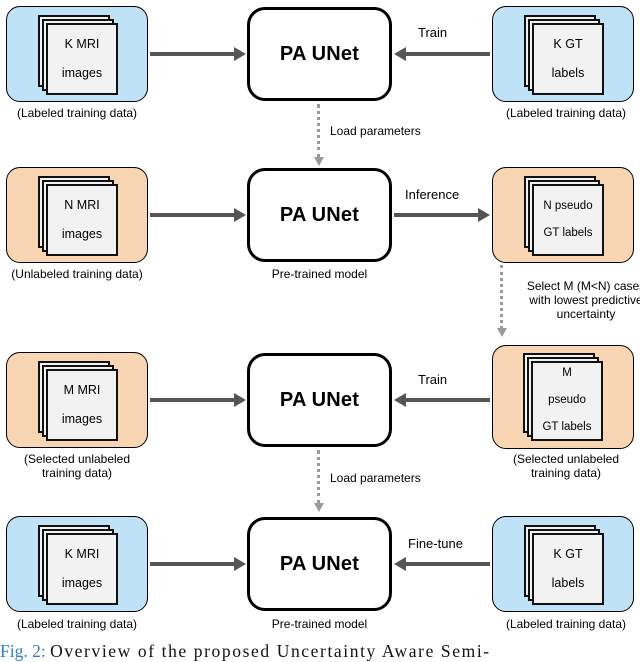 The image size is (640, 662). I want to click on select-m-line2: with lowest predictive, so click(584, 300).